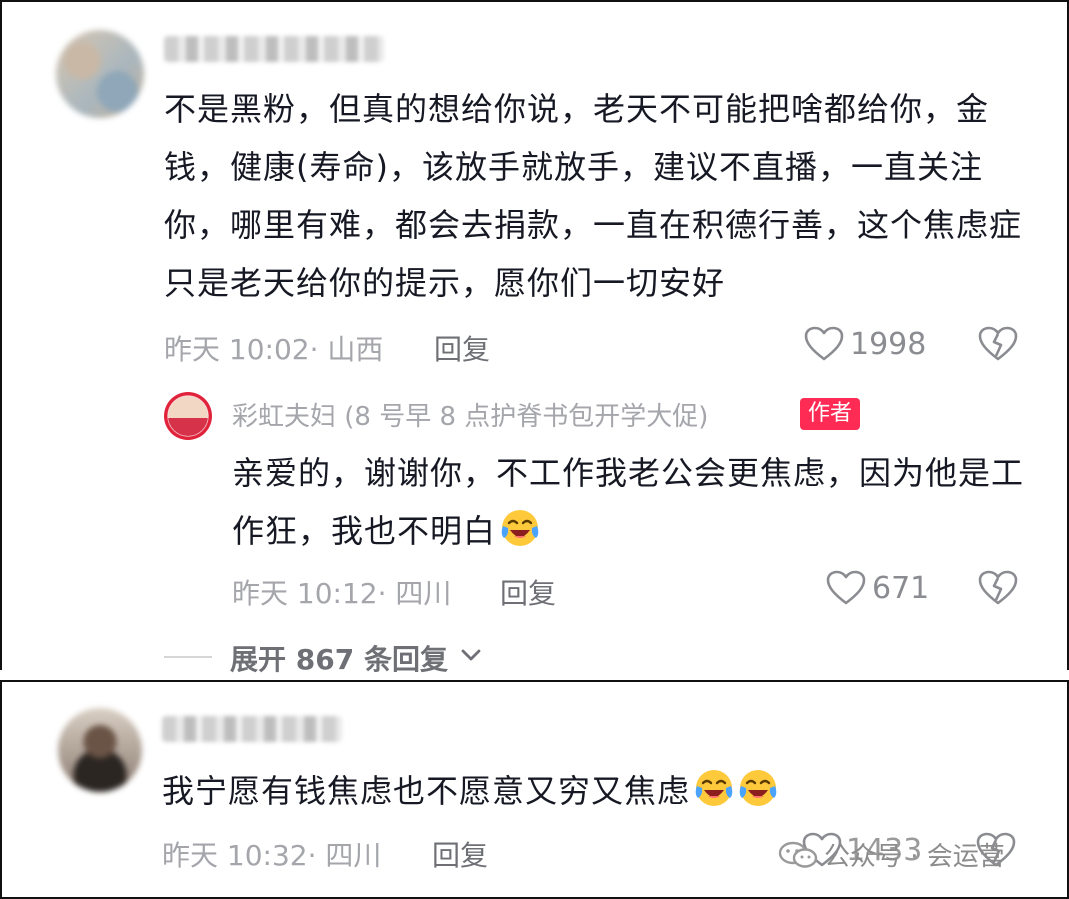 The height and width of the screenshot is (899, 1069). Describe the element at coordinates (272, 855) in the screenshot. I see `comment-timestamp-location: 昨天 10:32· 四川` at that location.